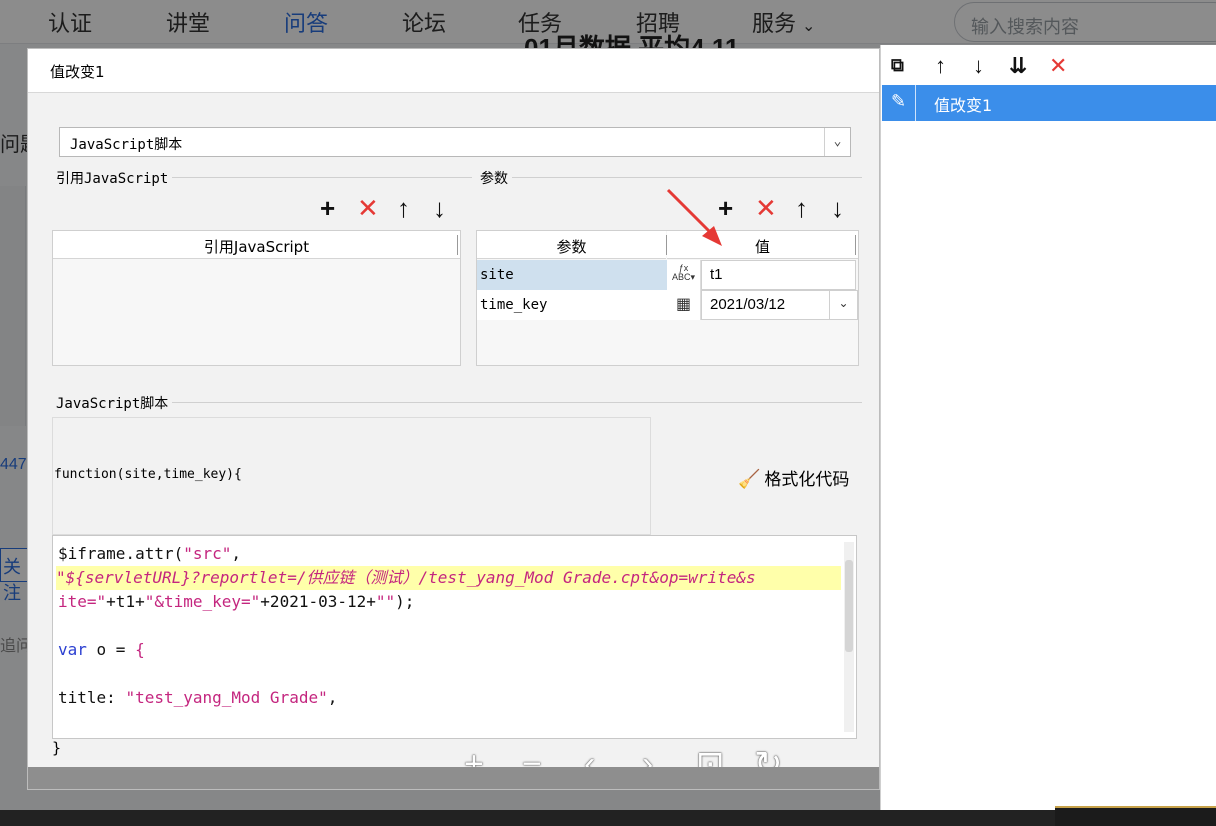 The width and height of the screenshot is (1216, 826). What do you see at coordinates (457, 402) in the screenshot?
I see `script-group-border` at bounding box center [457, 402].